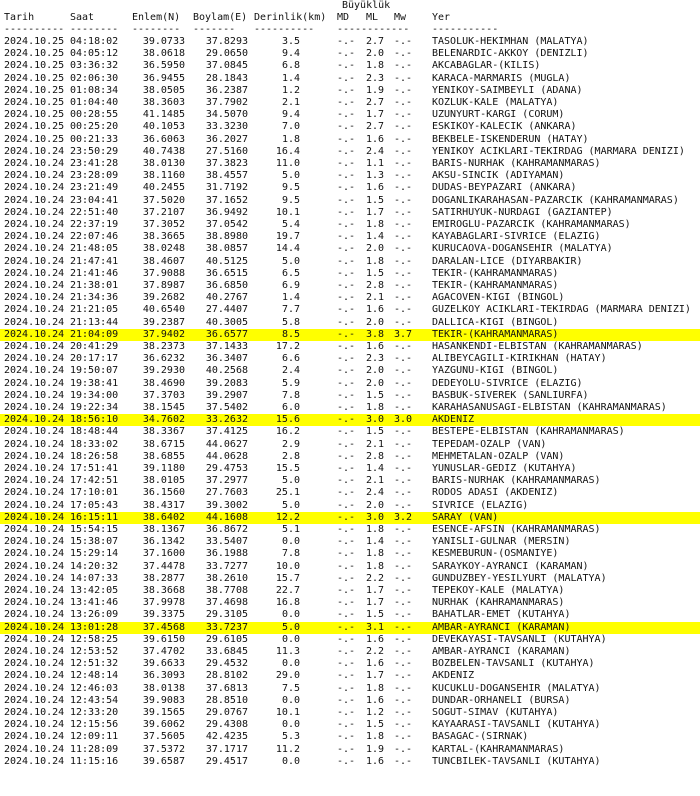 This screenshot has height=796, width=700. Describe the element at coordinates (350, 6) in the screenshot. I see `header-group-row: Büyüklük` at that location.